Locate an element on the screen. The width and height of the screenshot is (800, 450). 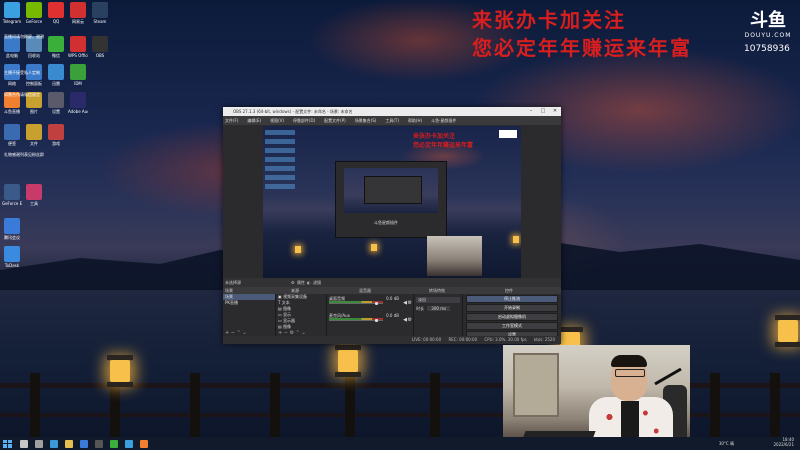
taskview-icon is located at coordinates (39, 443).